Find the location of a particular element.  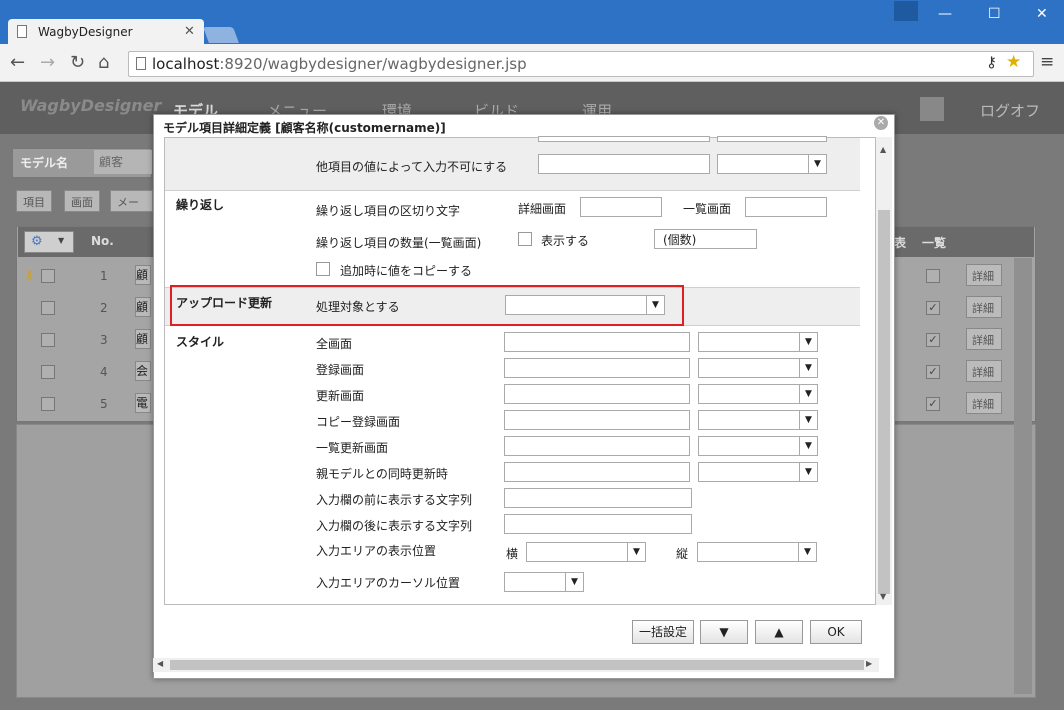

minimize-icon: — is located at coordinates (945, 14).